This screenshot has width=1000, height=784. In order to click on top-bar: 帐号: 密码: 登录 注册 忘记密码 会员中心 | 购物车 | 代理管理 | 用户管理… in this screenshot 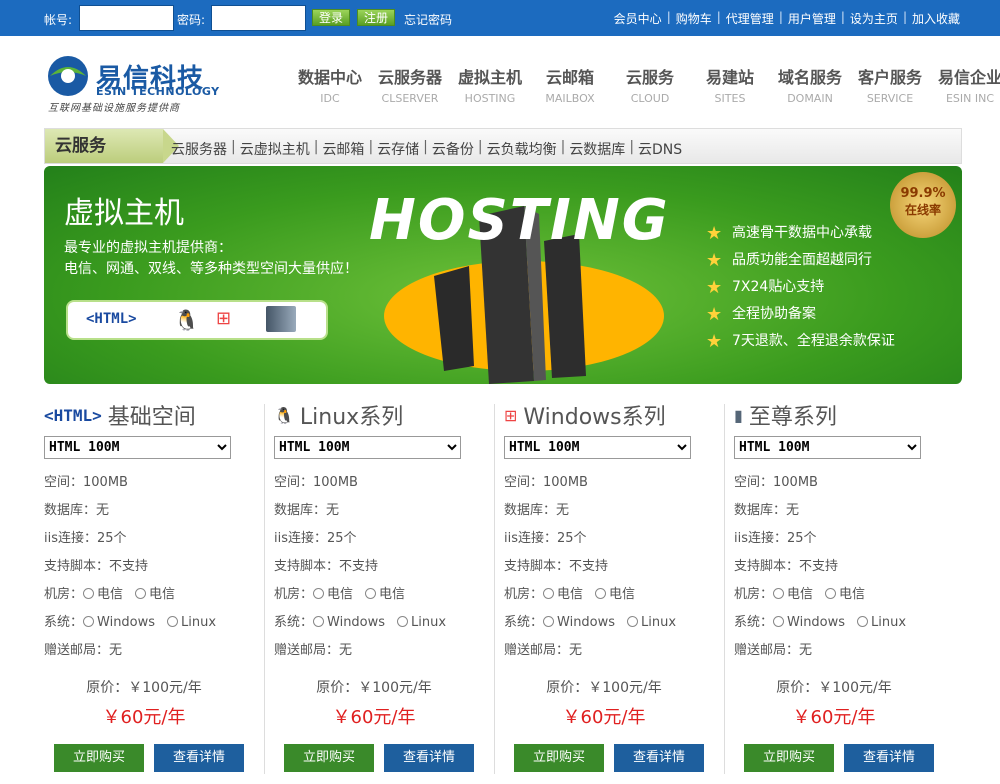, I will do `click(500, 18)`.